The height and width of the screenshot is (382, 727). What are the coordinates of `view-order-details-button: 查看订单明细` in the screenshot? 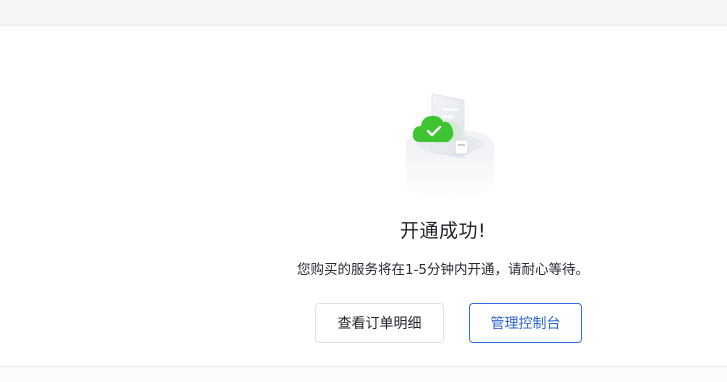 It's located at (379, 323).